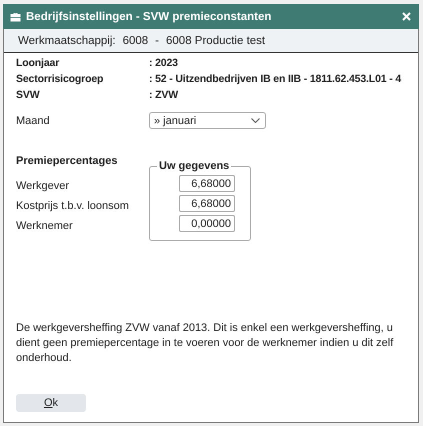 This screenshot has width=423, height=426. I want to click on premium-label: Kostprijs t.b.v. loonsom, so click(73, 206).